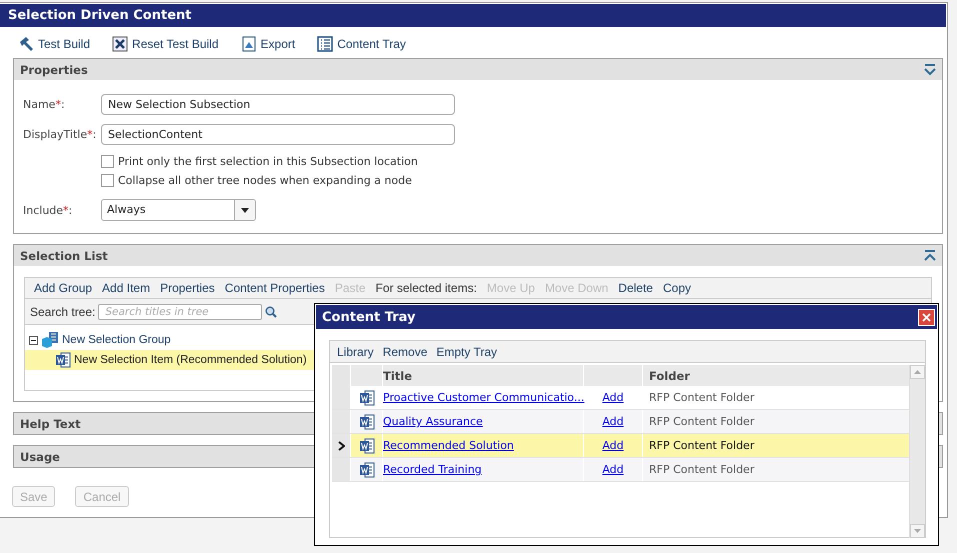 Image resolution: width=957 pixels, height=553 pixels. Describe the element at coordinates (265, 180) in the screenshot. I see `checkbox-label: Collapse all other tree nodes when expanding a node` at that location.